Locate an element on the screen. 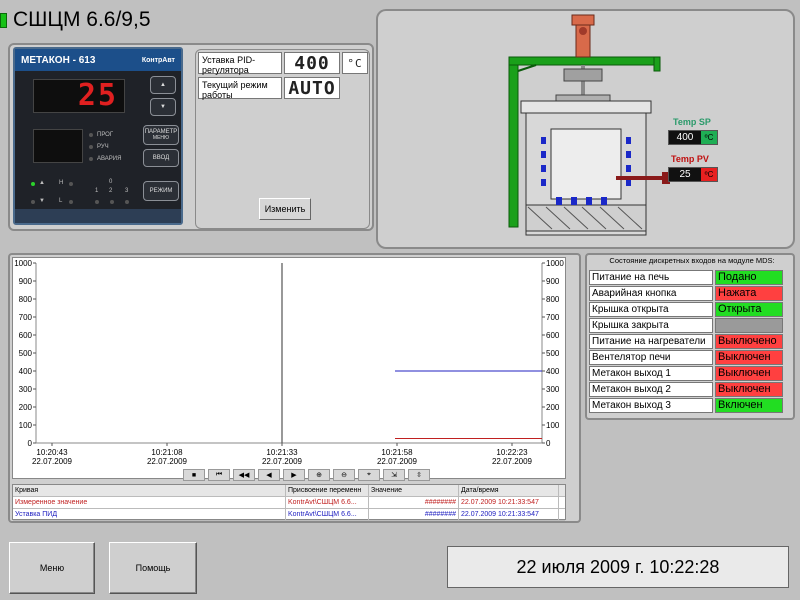 This screenshot has height=600, width=800. zoom-in-icon: ⊕ is located at coordinates (319, 475).